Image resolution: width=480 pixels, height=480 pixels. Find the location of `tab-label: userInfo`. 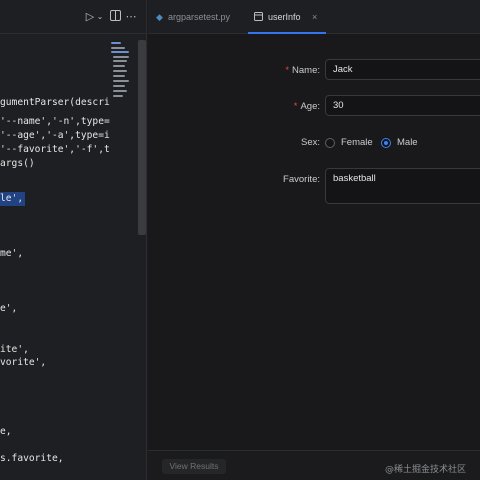

tab-label: userInfo is located at coordinates (284, 17).